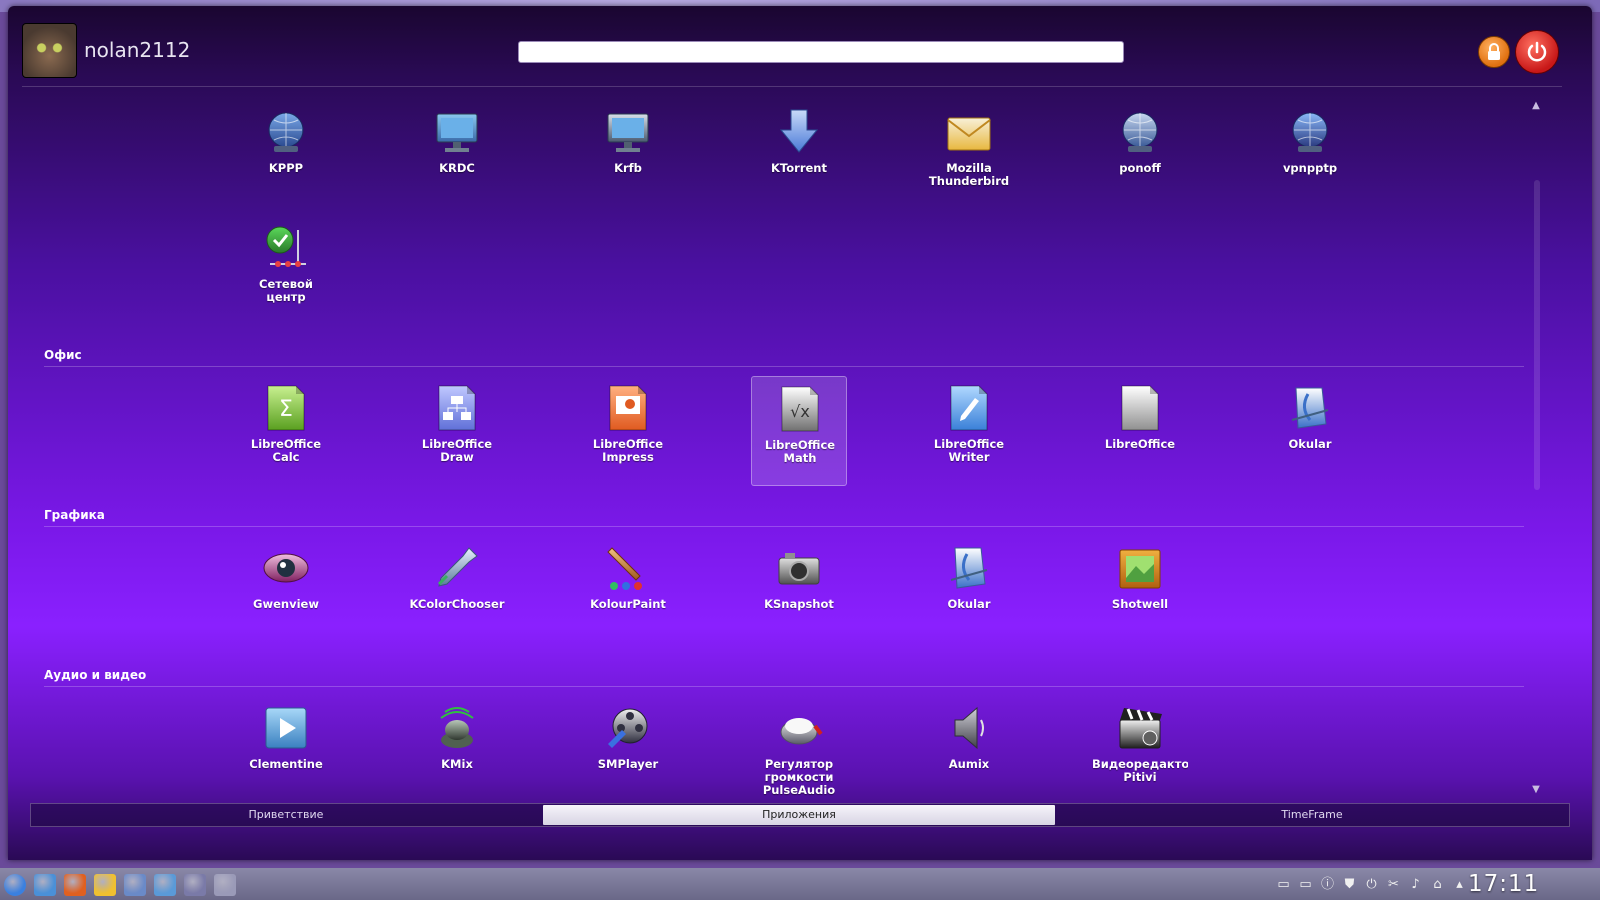 This screenshot has height=900, width=1600. Describe the element at coordinates (799, 728) in the screenshot. I see `volume-control-icon` at that location.